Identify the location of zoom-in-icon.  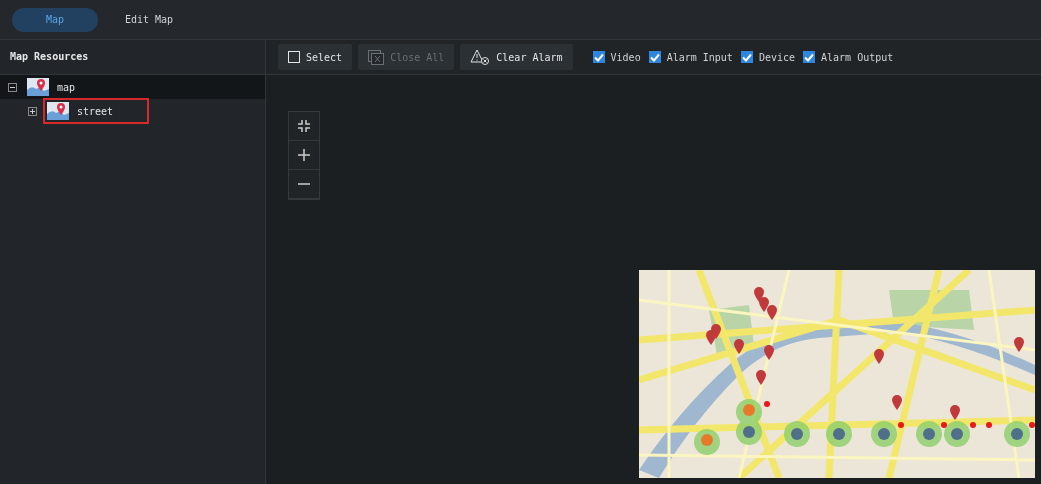
(304, 155).